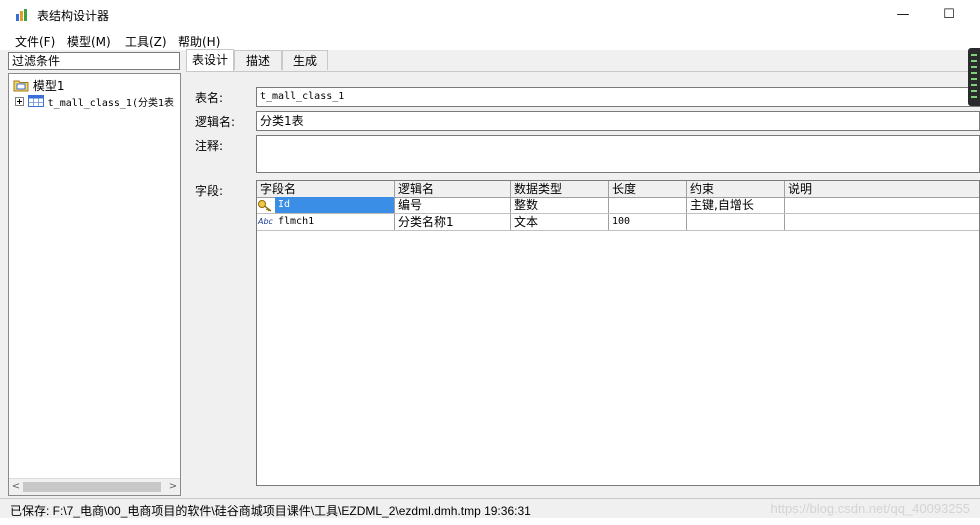 Image resolution: width=980 pixels, height=525 pixels. What do you see at coordinates (210, 60) in the screenshot?
I see `tab-table-design: 表设计` at bounding box center [210, 60].